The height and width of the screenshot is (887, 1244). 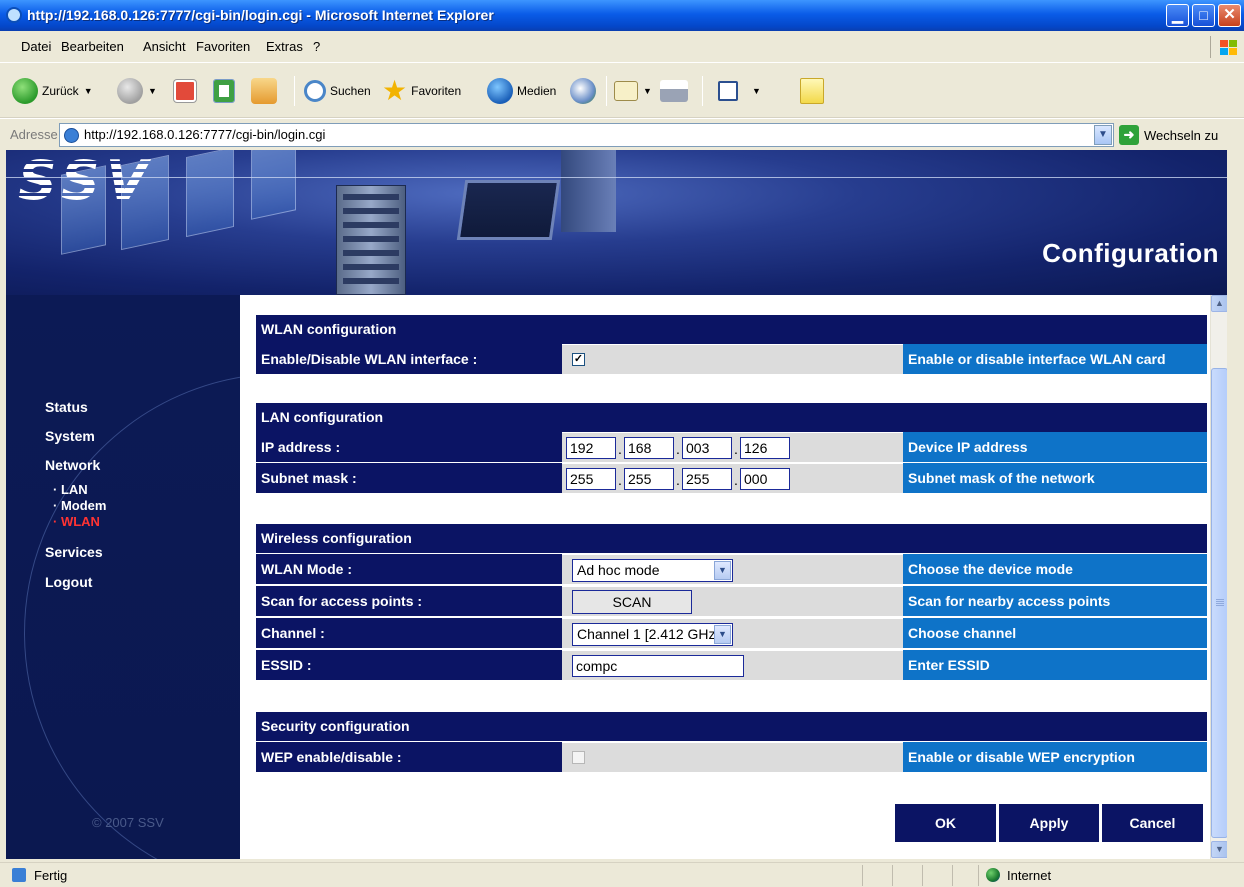 I want to click on menu-bearbeiten: Bearbeiten, so click(x=92, y=46).